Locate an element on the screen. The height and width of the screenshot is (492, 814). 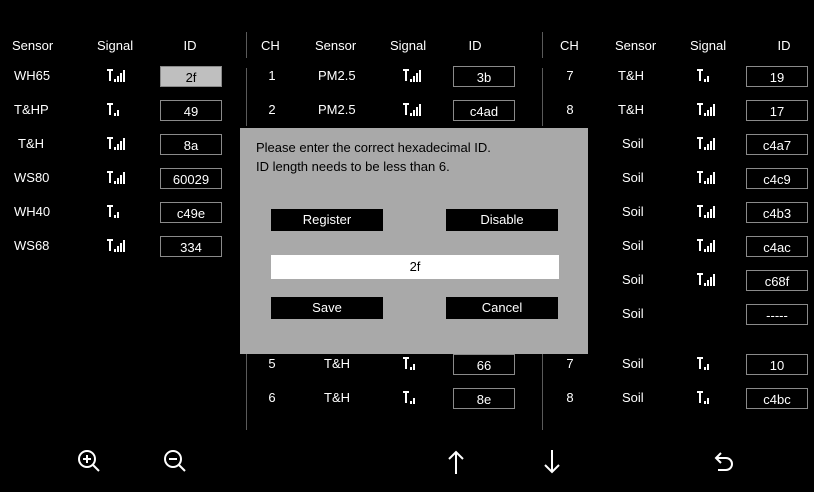
cancel-button: Cancel is located at coordinates (502, 308).